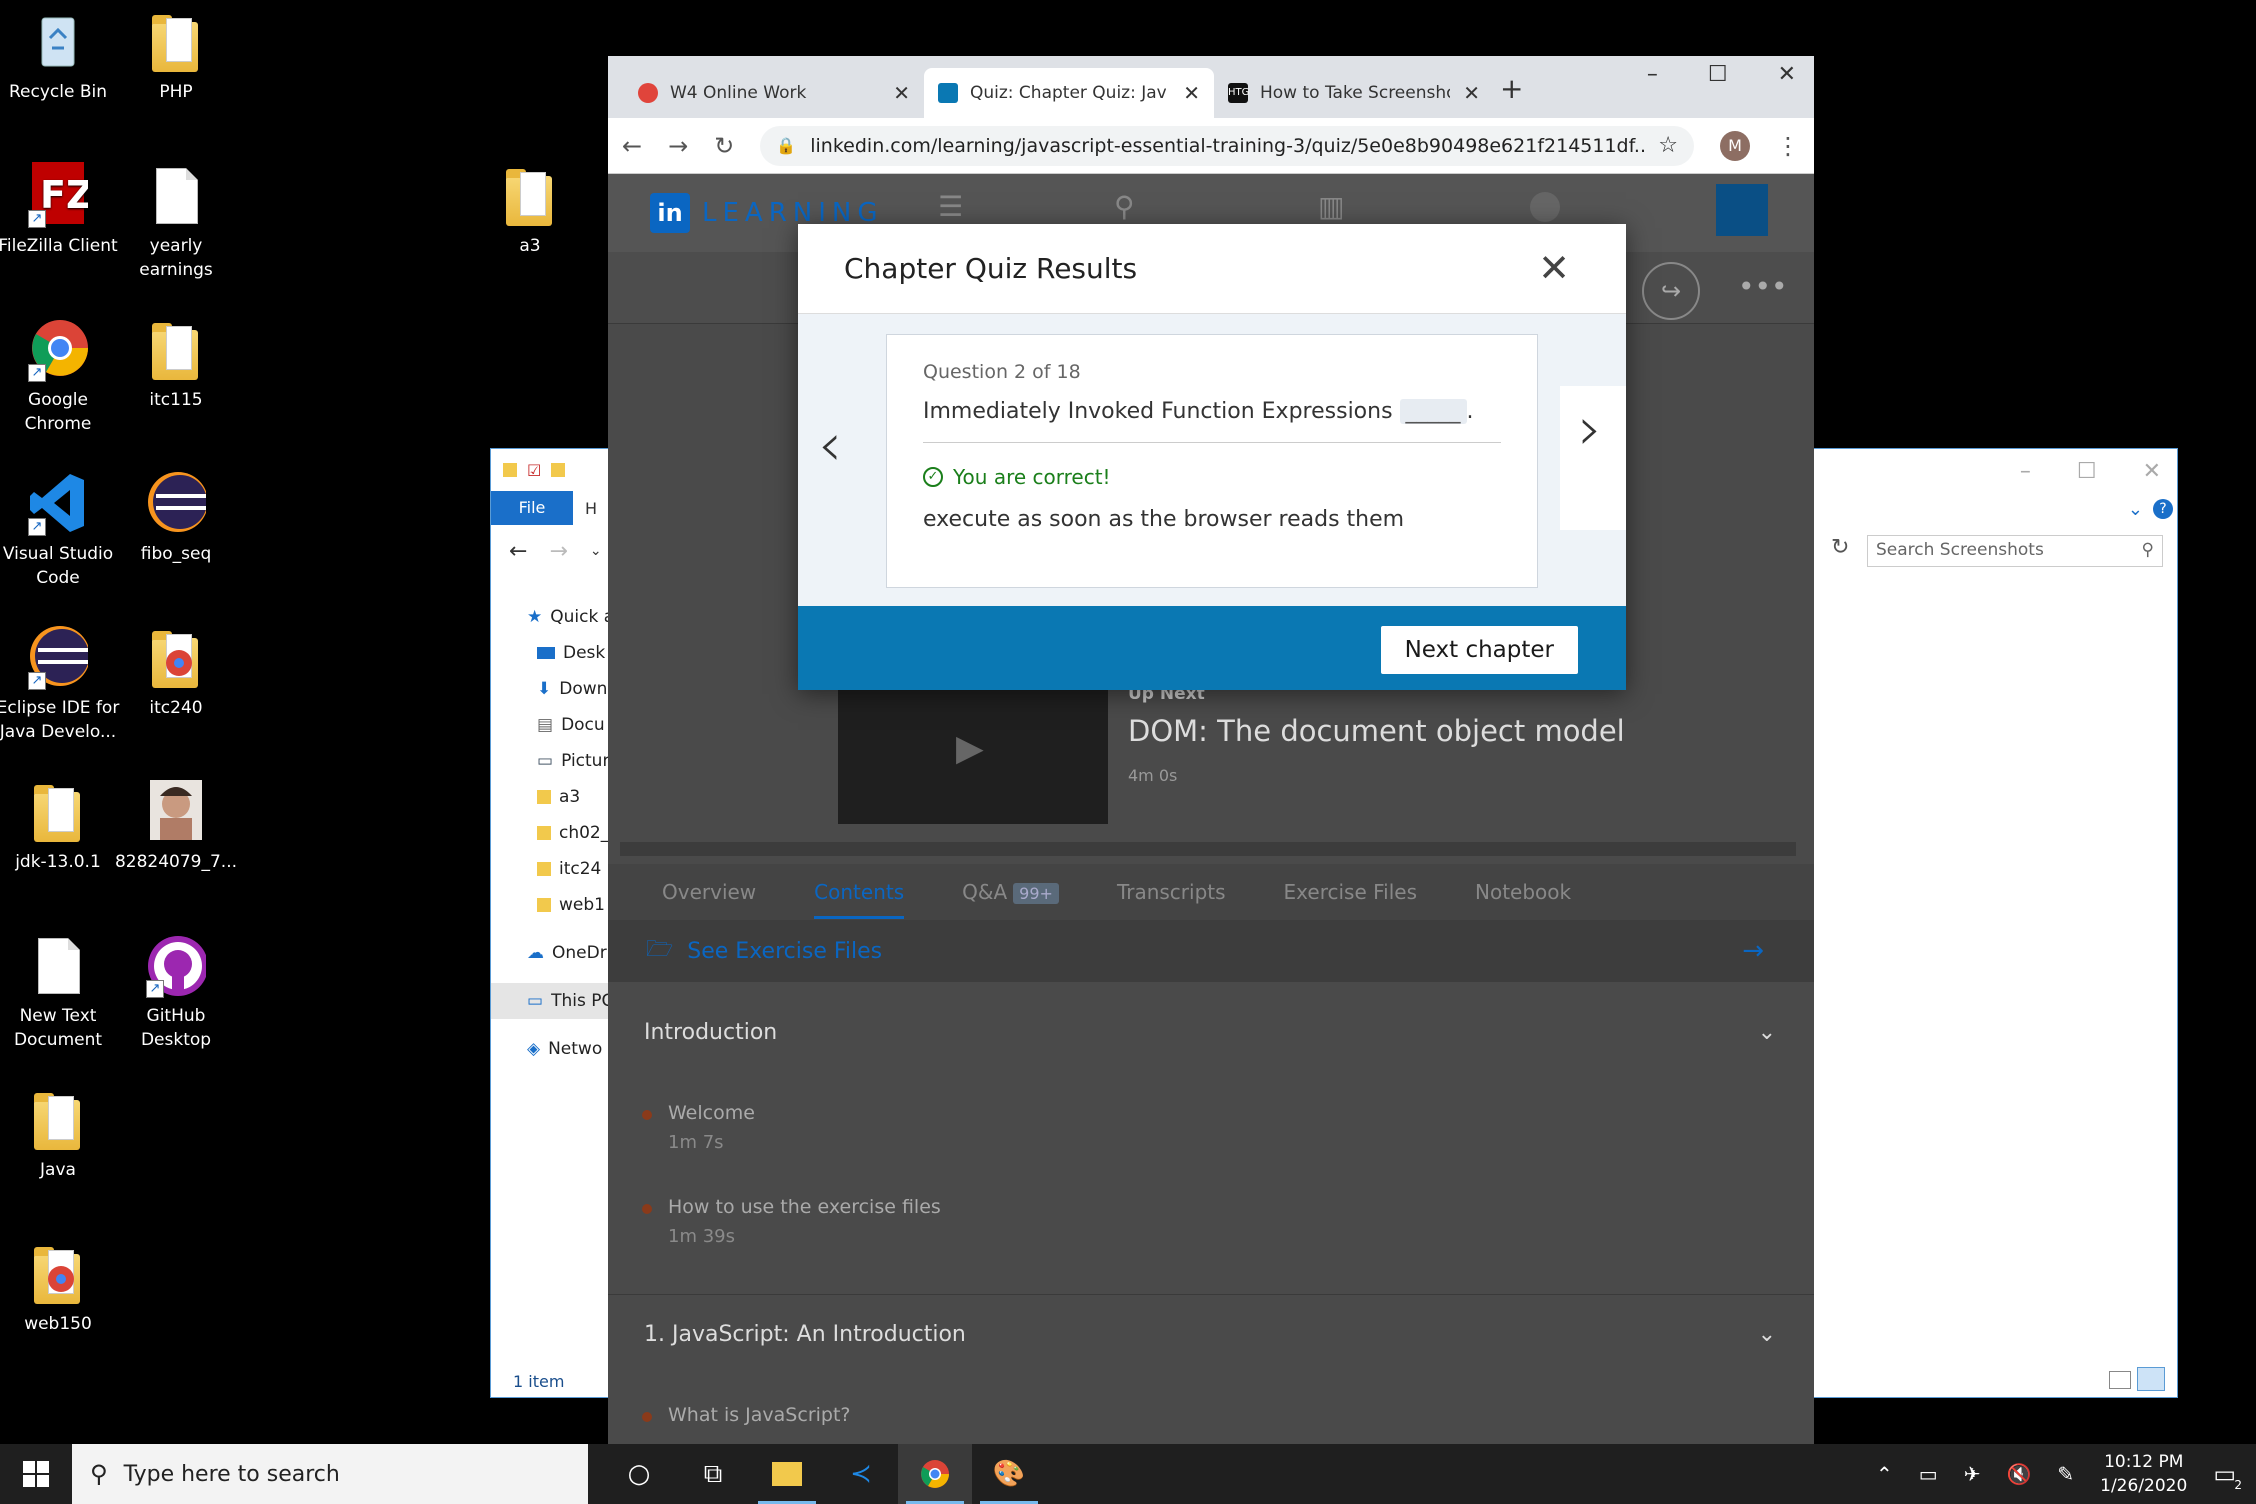 The image size is (2256, 1504). Describe the element at coordinates (1735, 145) in the screenshot. I see `profile-avatar: M` at that location.